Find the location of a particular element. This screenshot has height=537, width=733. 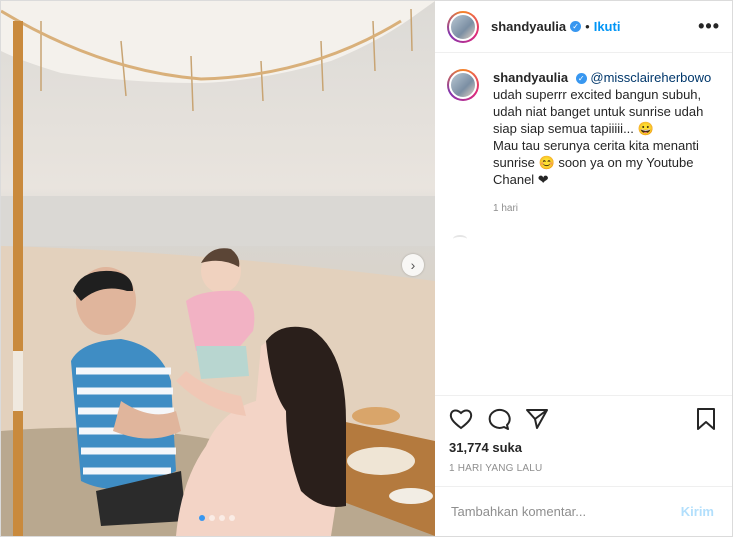

caption-line: Mau tau serunya cerita kita menanti is located at coordinates (596, 145).